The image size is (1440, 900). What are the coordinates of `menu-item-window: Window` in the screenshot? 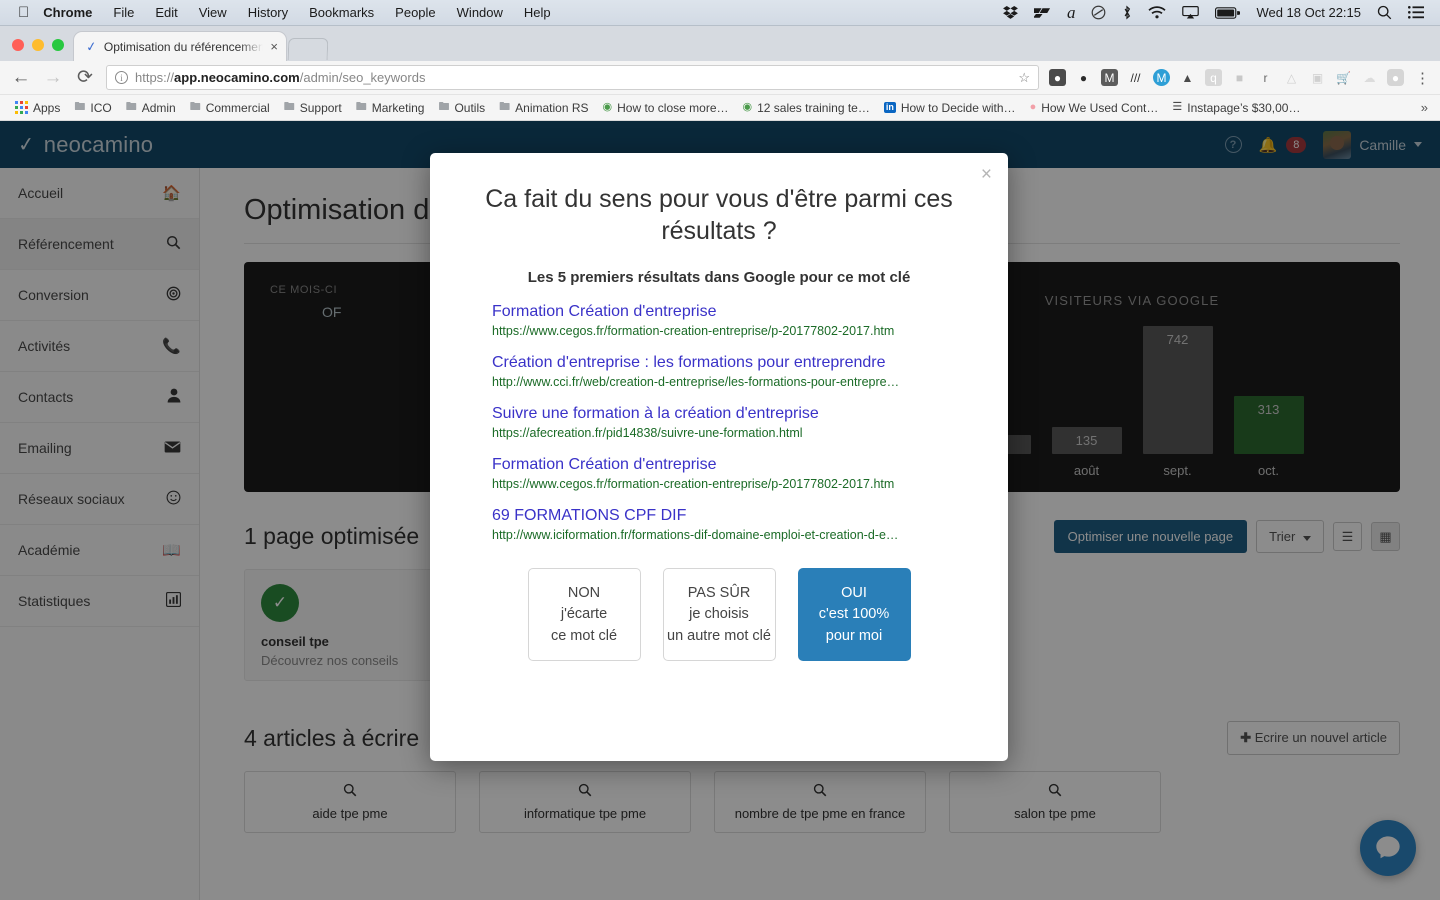 It's located at (480, 12).